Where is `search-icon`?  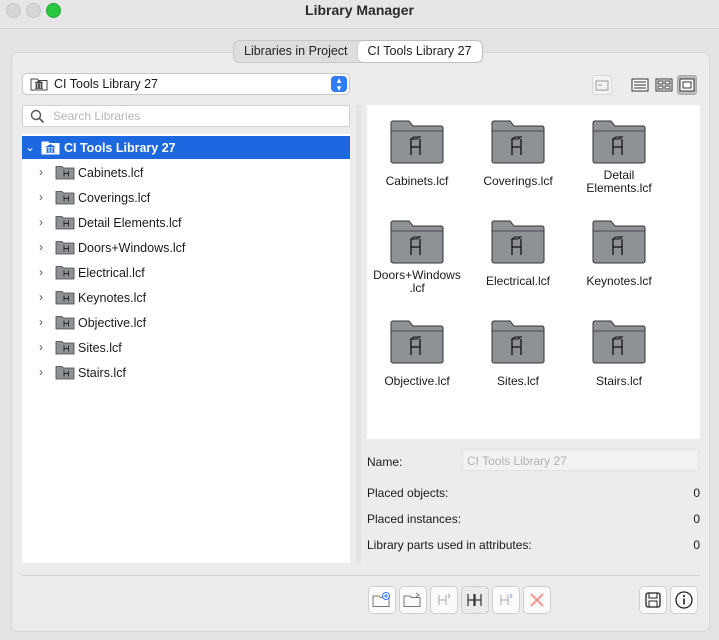
search-icon is located at coordinates (37, 116).